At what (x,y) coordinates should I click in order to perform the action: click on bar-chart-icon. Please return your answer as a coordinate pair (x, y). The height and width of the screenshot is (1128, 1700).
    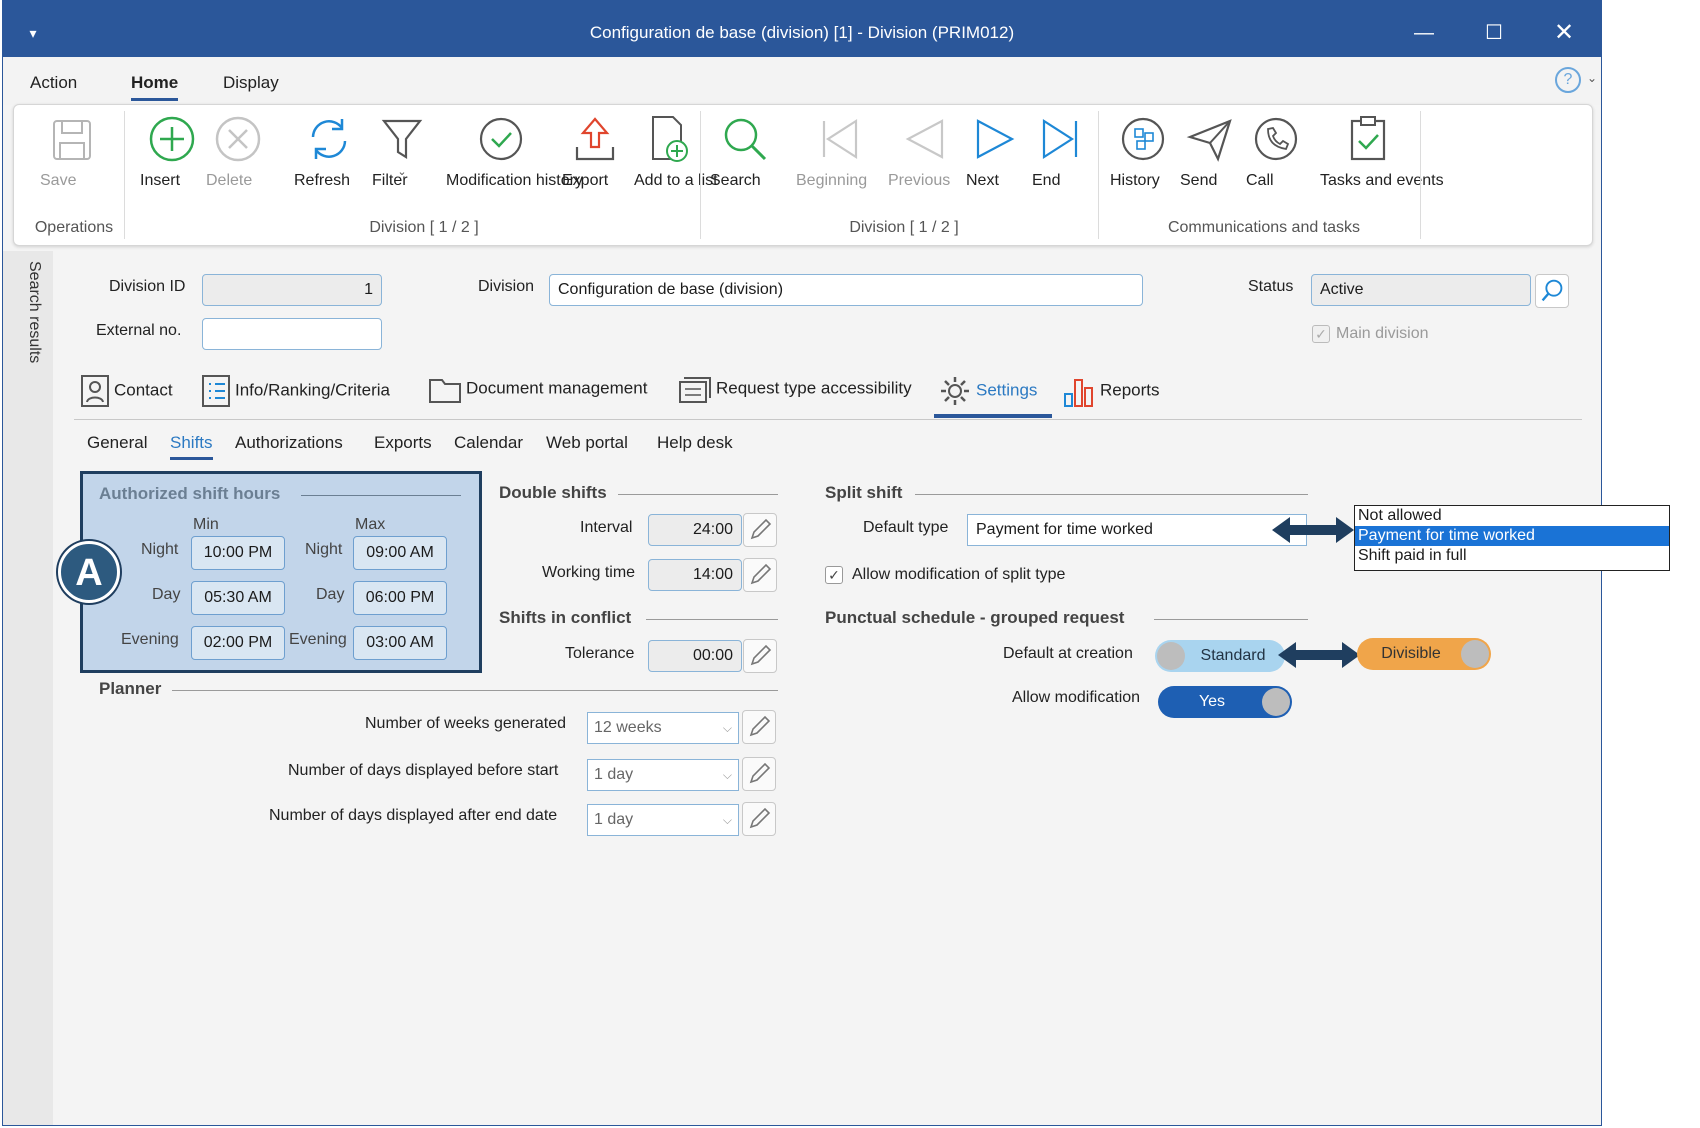
    Looking at the image, I should click on (1078, 393).